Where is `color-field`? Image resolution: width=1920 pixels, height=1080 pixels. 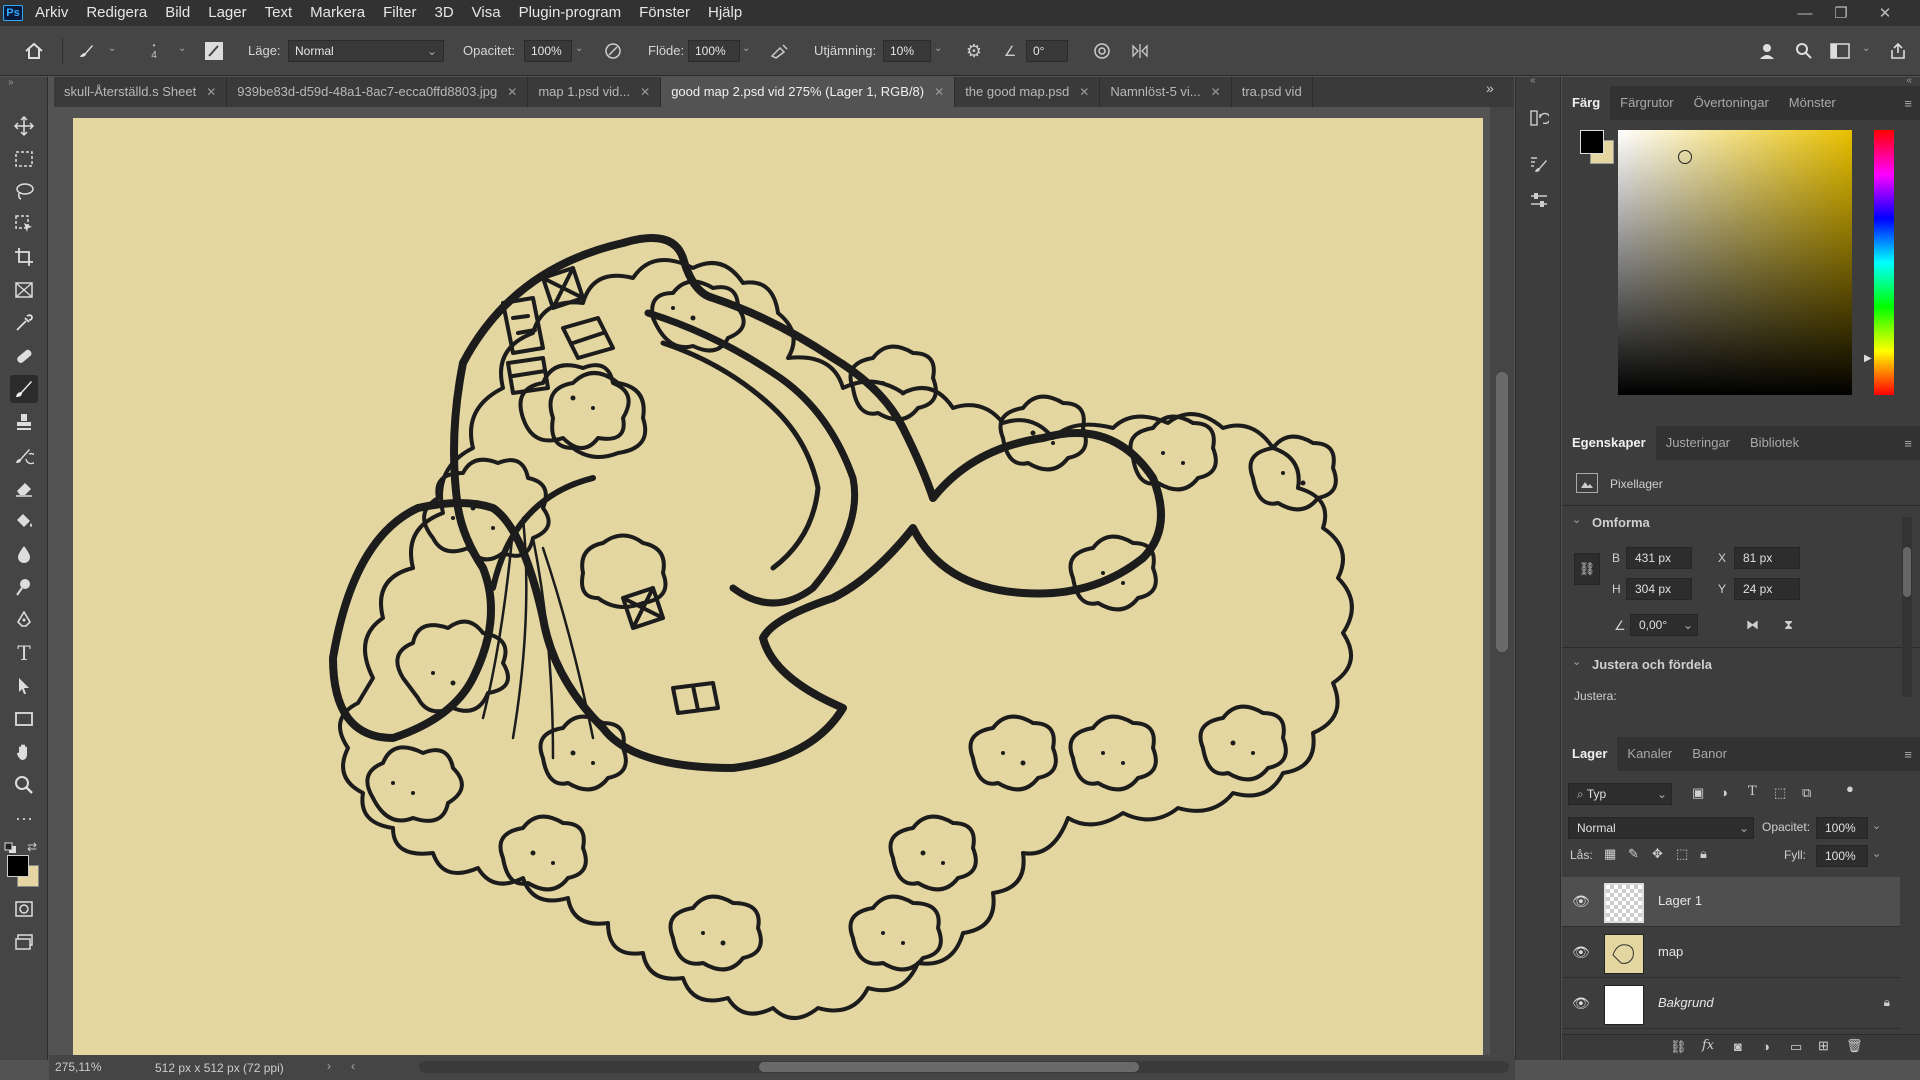 color-field is located at coordinates (1735, 262).